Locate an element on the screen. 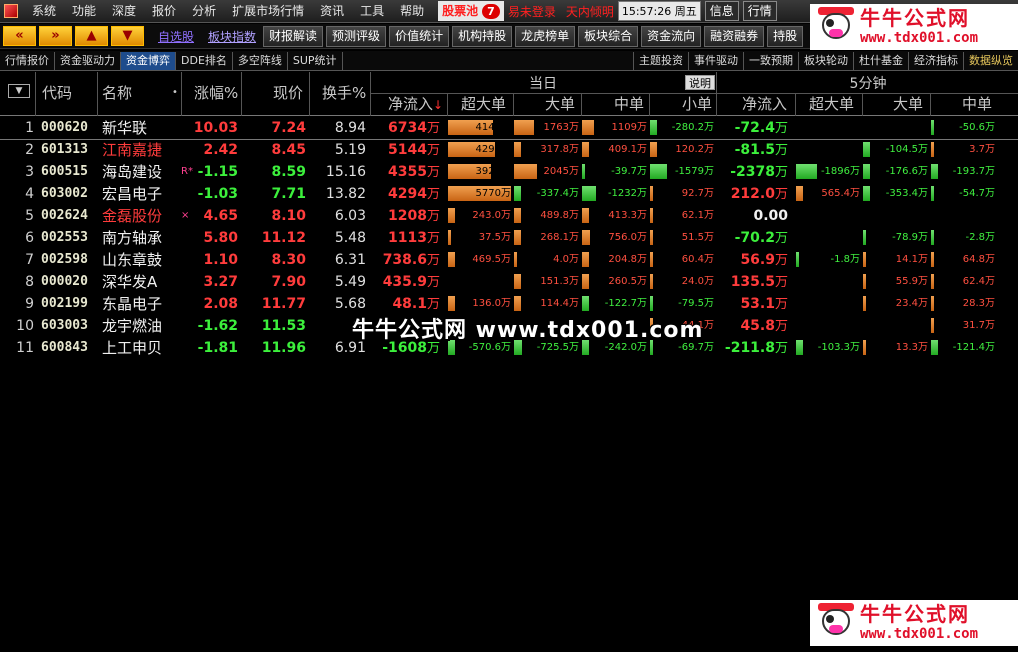 Image resolution: width=1018 pixels, height=652 pixels. row-index: 2 is located at coordinates (29, 150).